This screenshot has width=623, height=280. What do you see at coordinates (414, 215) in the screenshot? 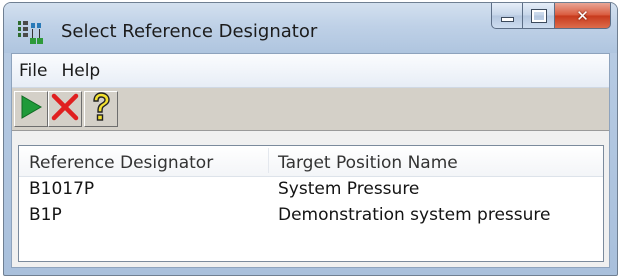
I see `cell-target-position-name: Demonstration system pressure` at bounding box center [414, 215].